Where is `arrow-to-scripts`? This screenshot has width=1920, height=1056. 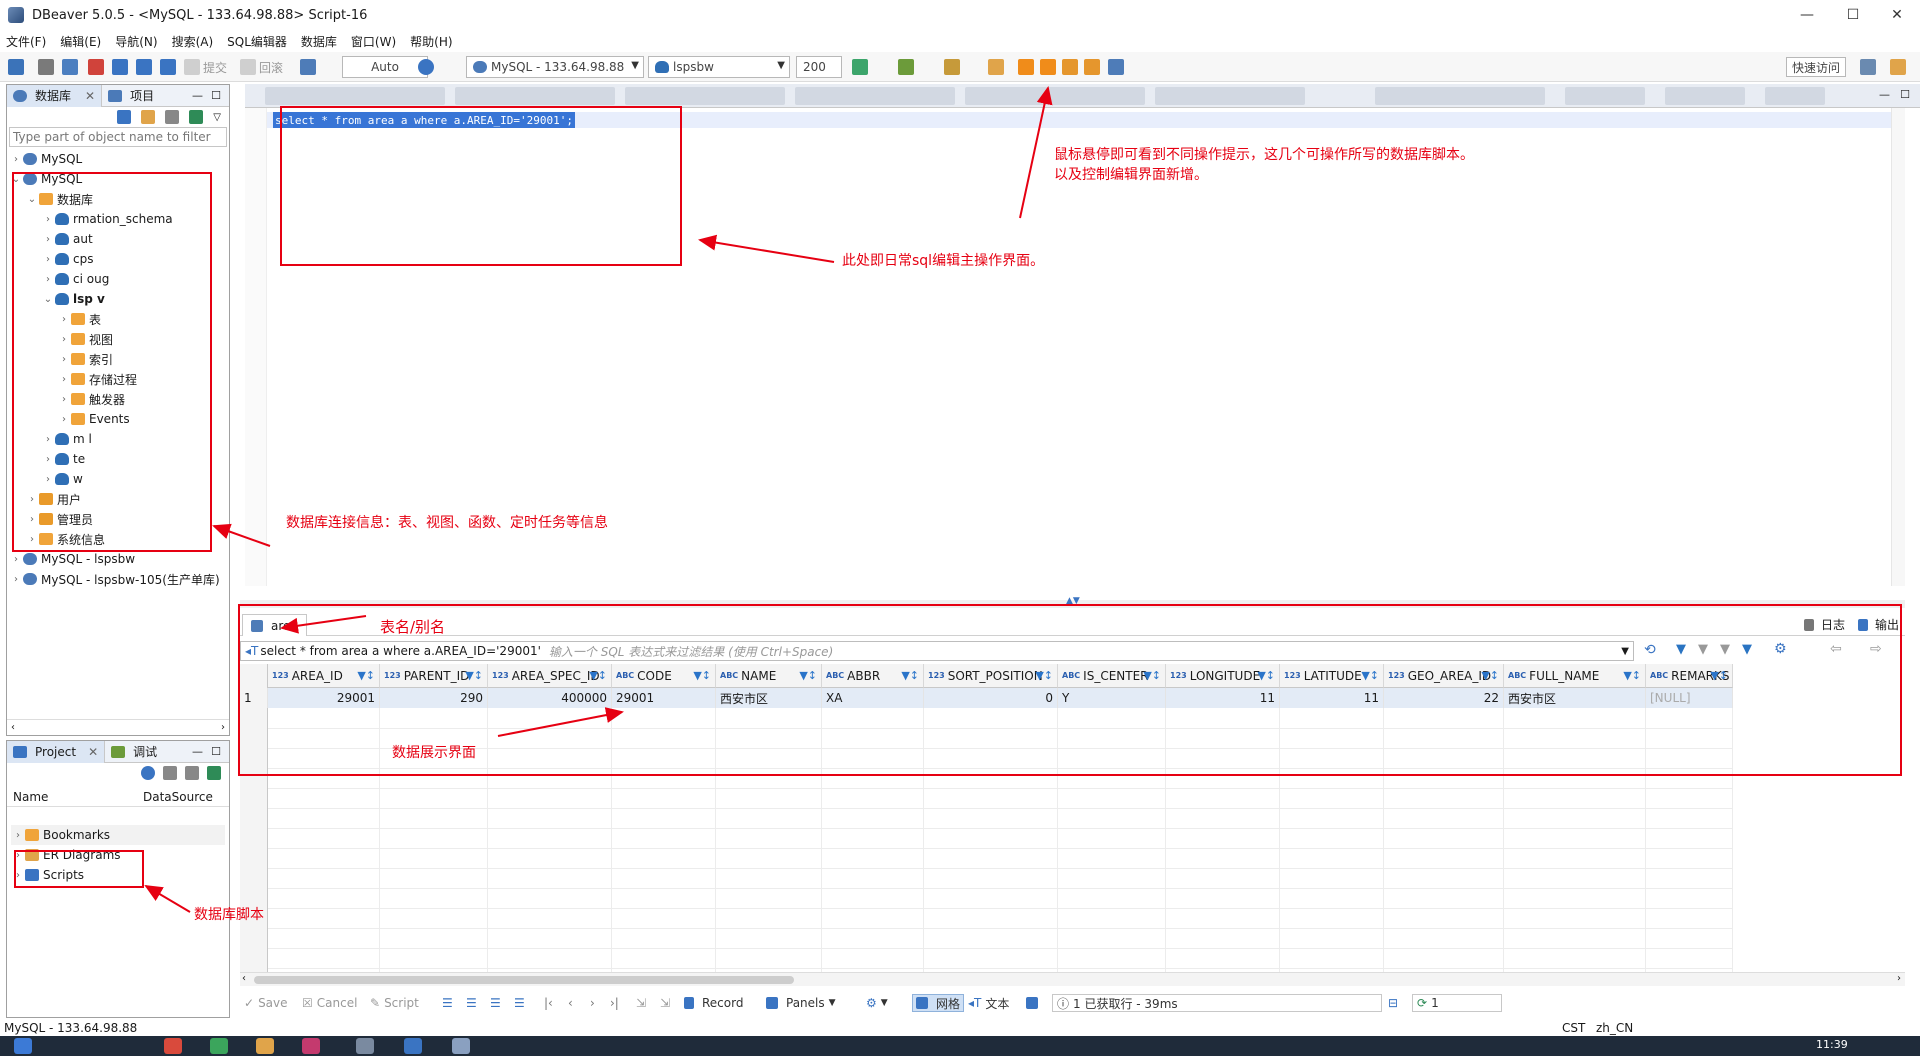 arrow-to-scripts is located at coordinates (167, 898).